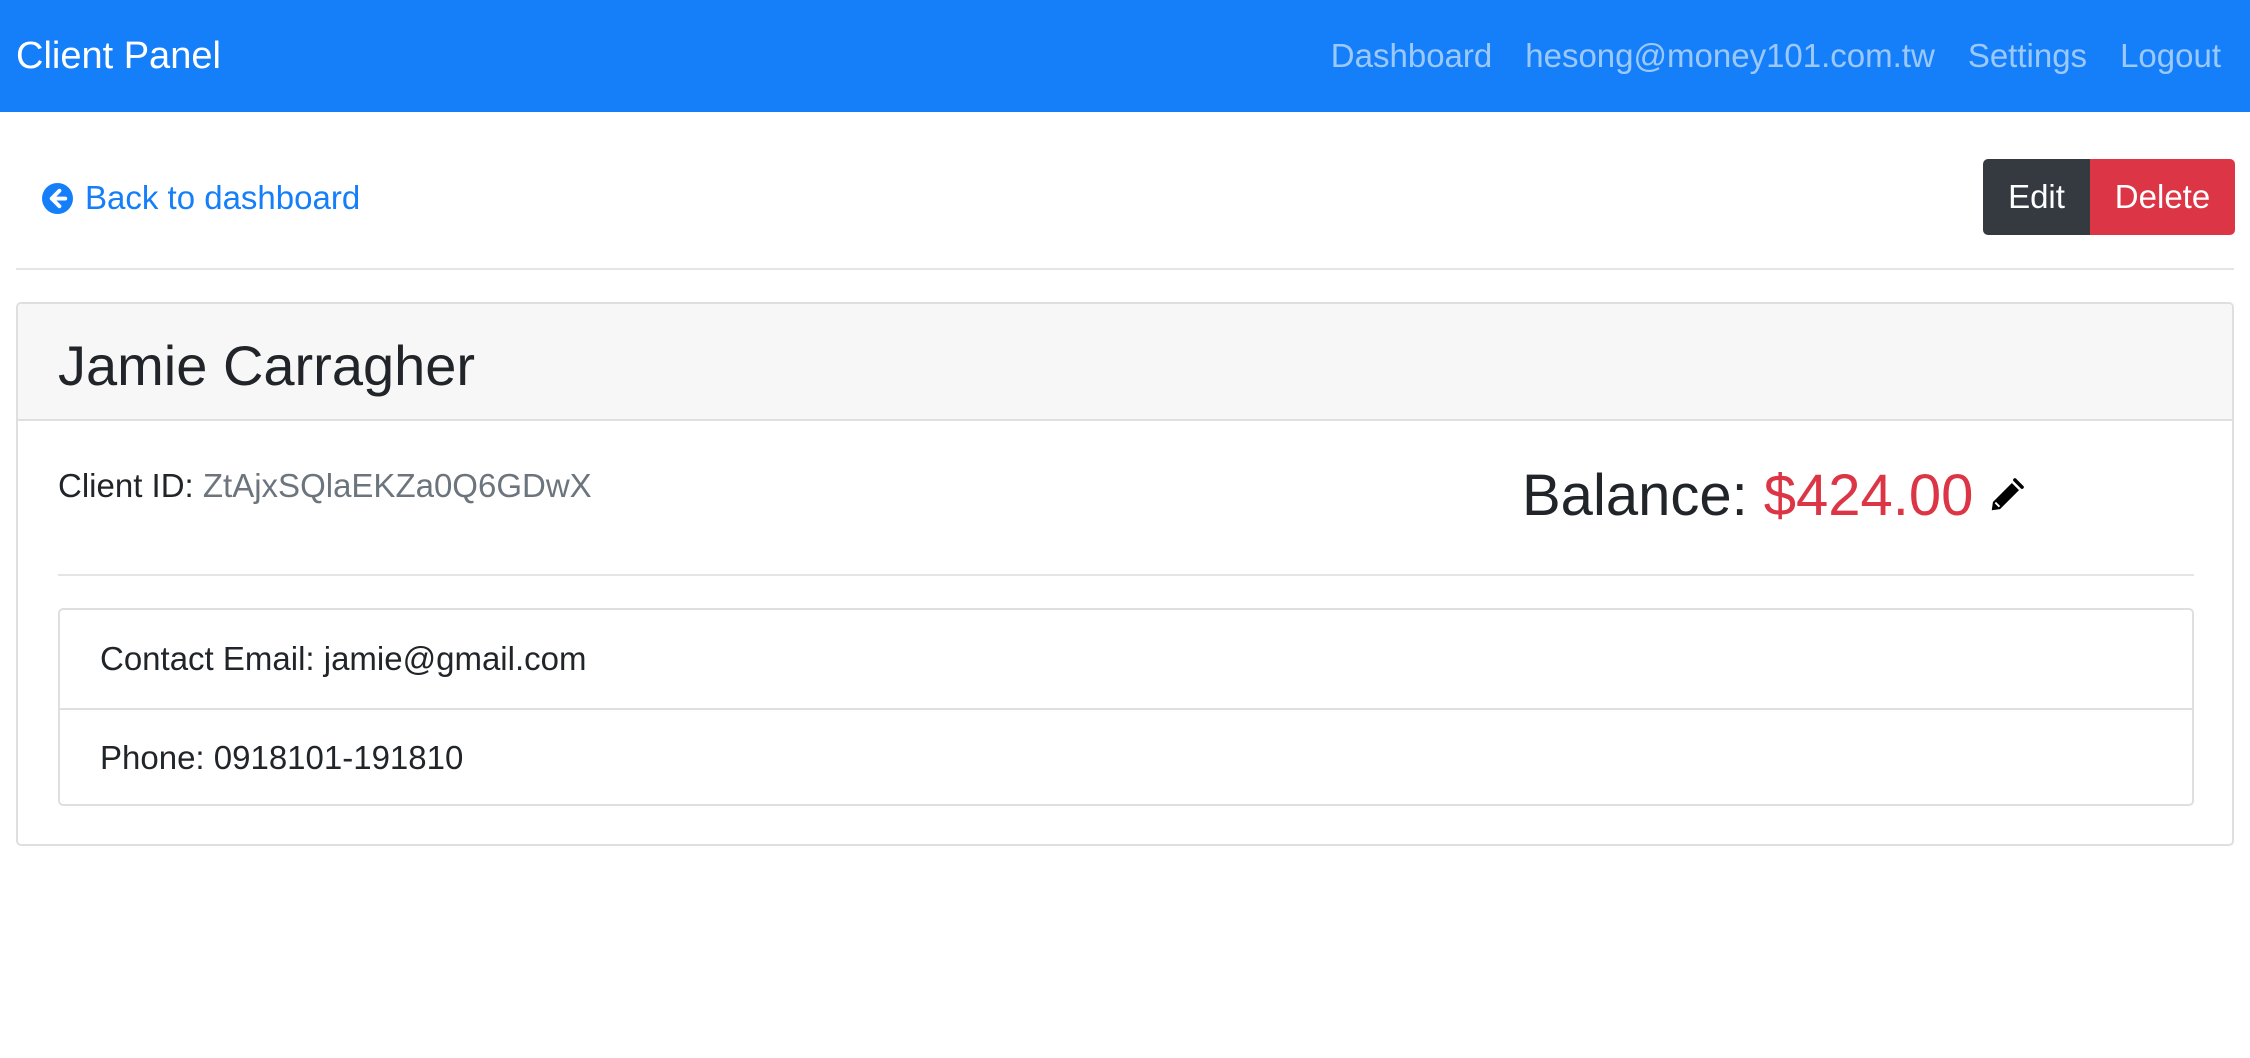 This screenshot has width=2250, height=1058. I want to click on delete-button: Delete, so click(2162, 197).